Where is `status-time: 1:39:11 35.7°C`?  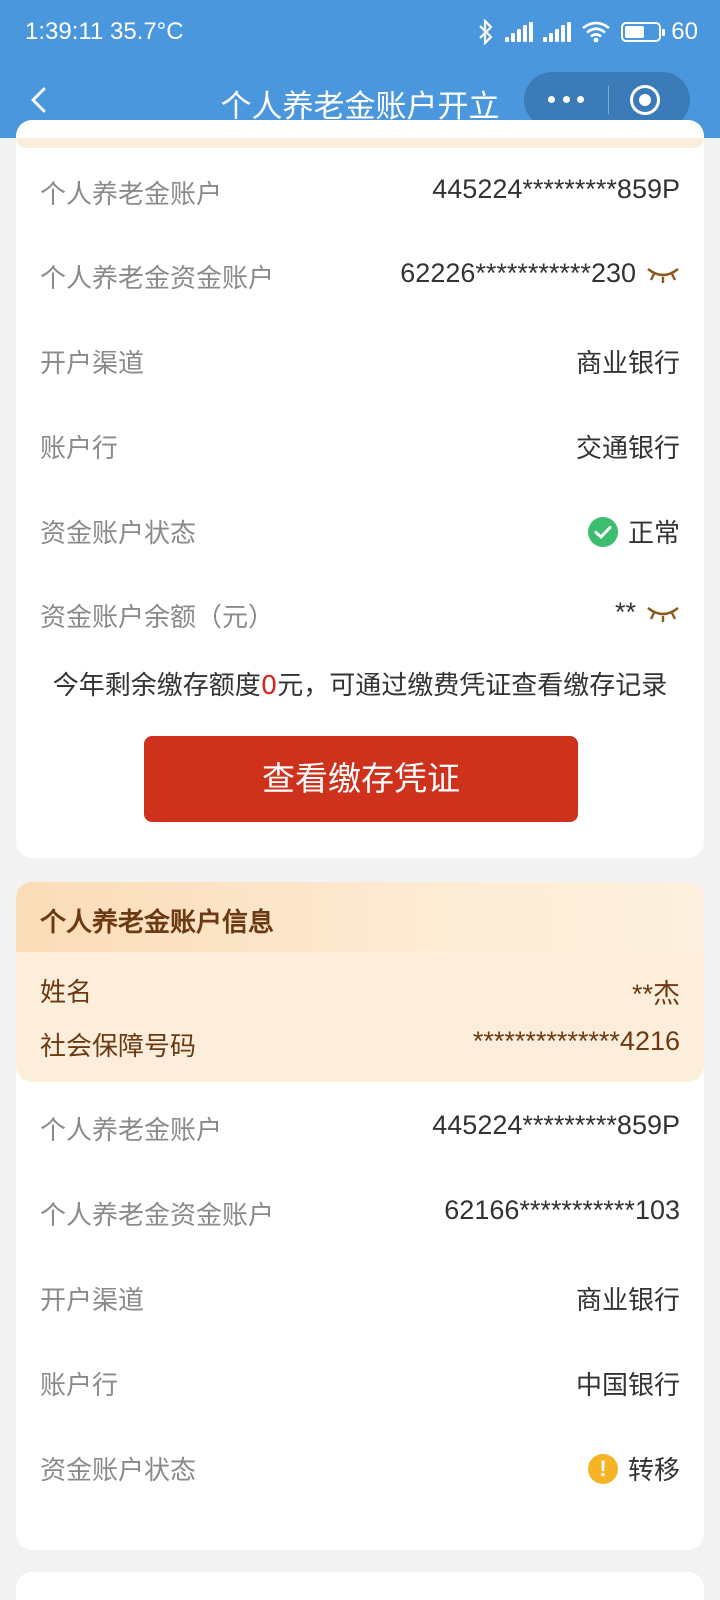
status-time: 1:39:11 35.7°C is located at coordinates (104, 32).